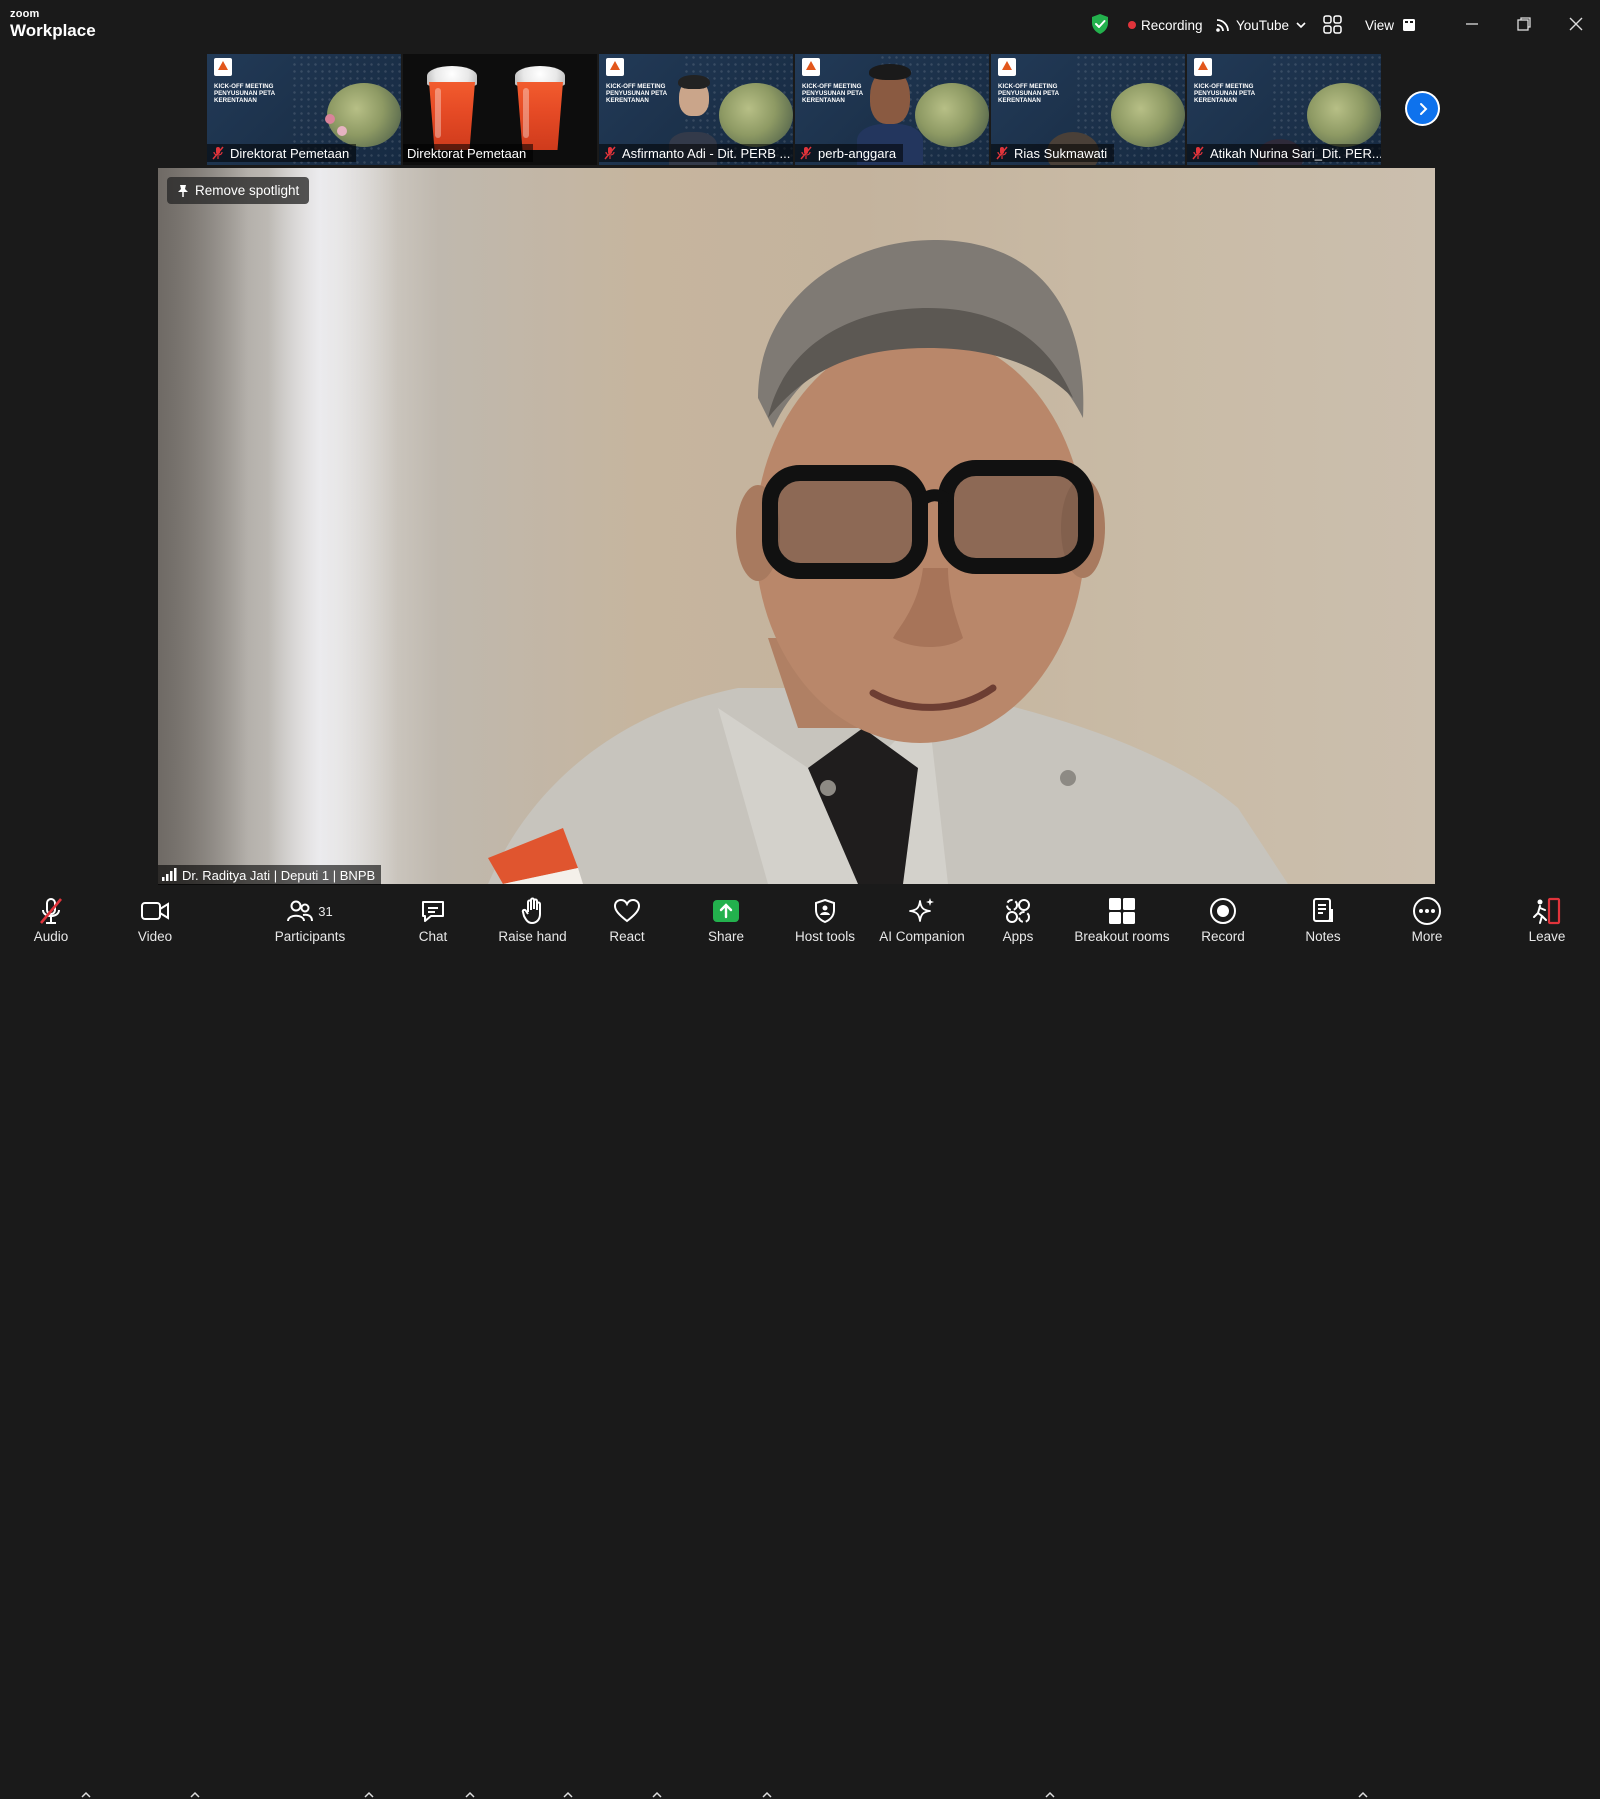 The image size is (1600, 1799). I want to click on audio-button: Audio, so click(51, 916).